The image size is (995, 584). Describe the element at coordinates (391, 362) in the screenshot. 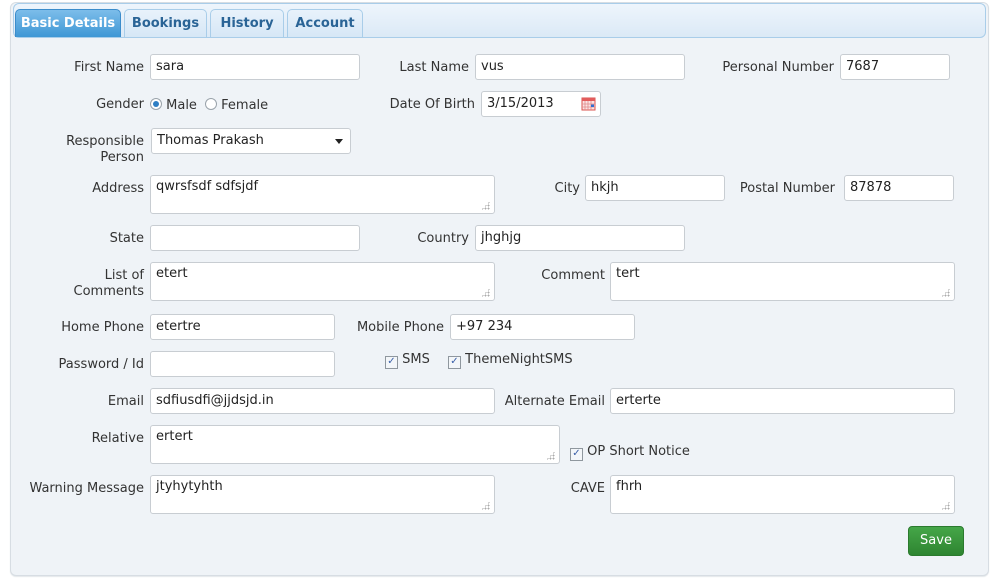

I see `sms-checkbox: ✓` at that location.